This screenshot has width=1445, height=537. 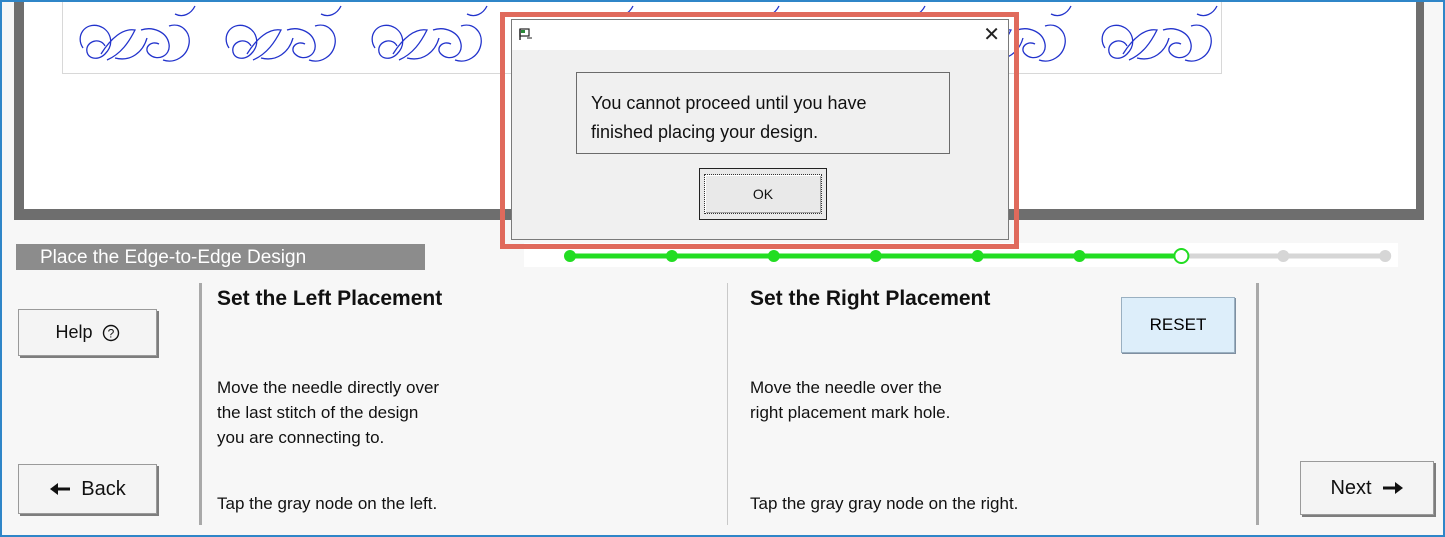 I want to click on back-button: Back, so click(x=87, y=489).